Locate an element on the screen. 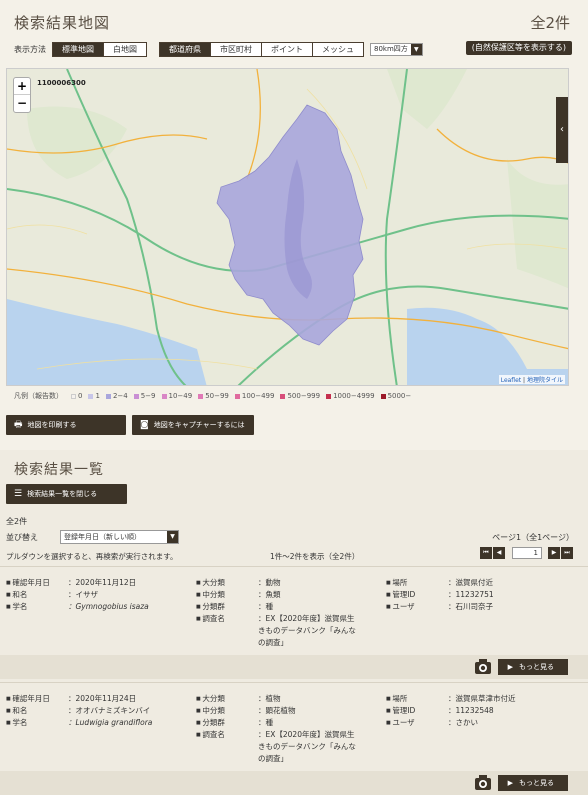  legend-item: 100−499 is located at coordinates (254, 396).